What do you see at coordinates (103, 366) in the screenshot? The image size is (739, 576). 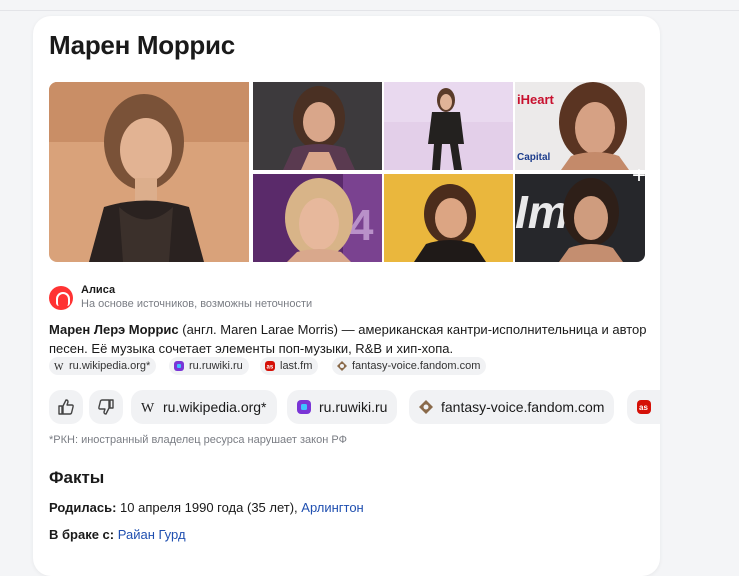 I see `source-link-wikipedia: W ru.wikipedia.org*` at bounding box center [103, 366].